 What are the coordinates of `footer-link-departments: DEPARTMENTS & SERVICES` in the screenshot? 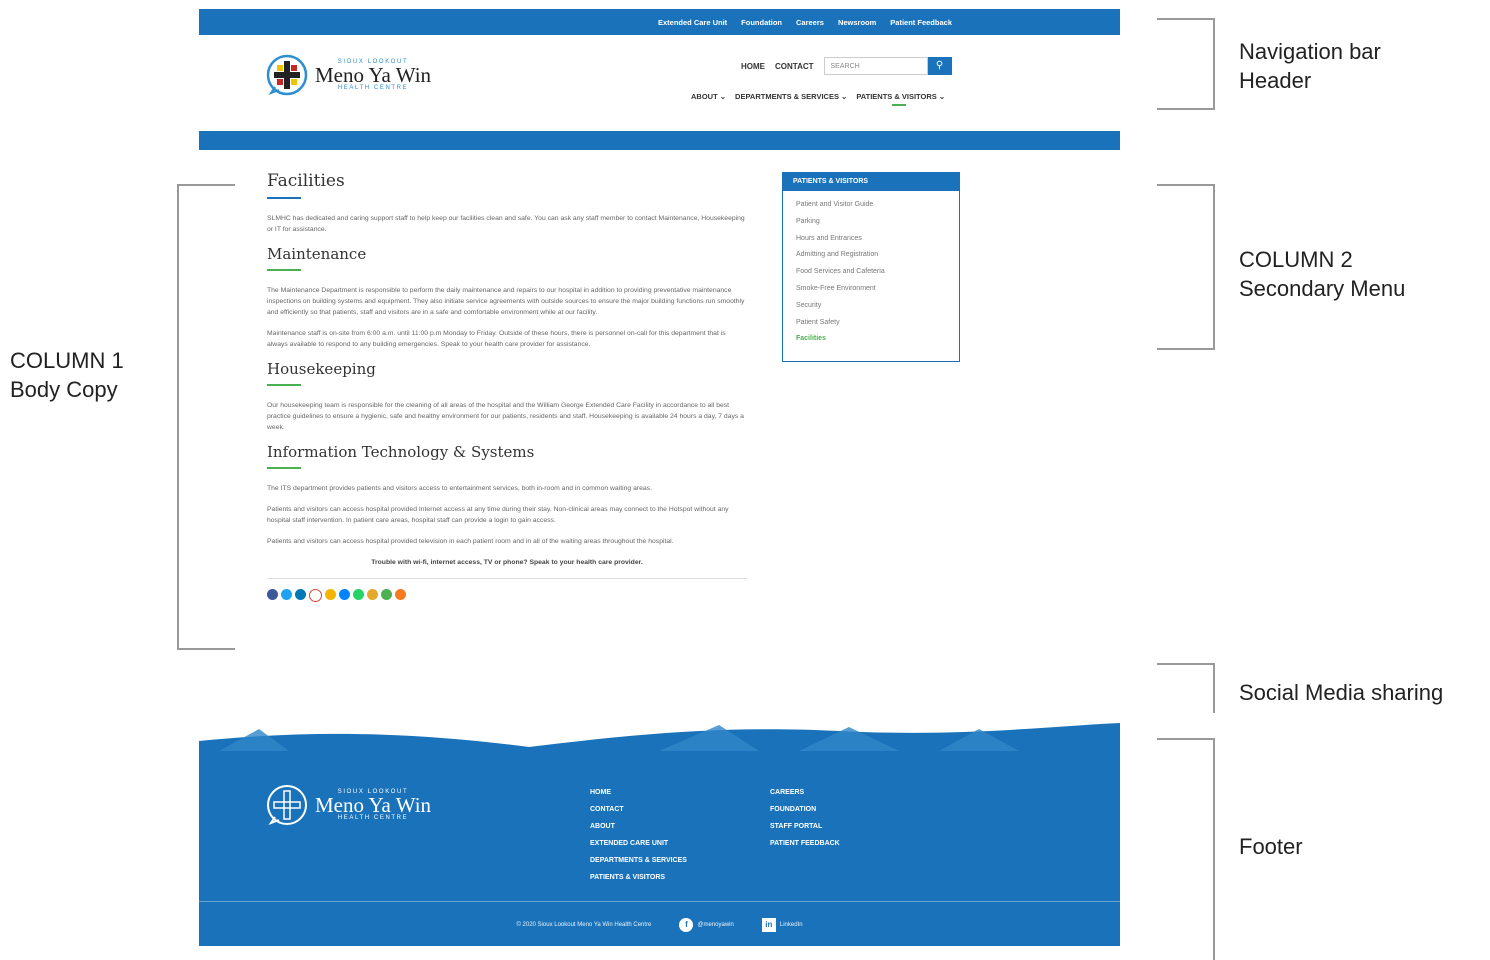 It's located at (638, 860).